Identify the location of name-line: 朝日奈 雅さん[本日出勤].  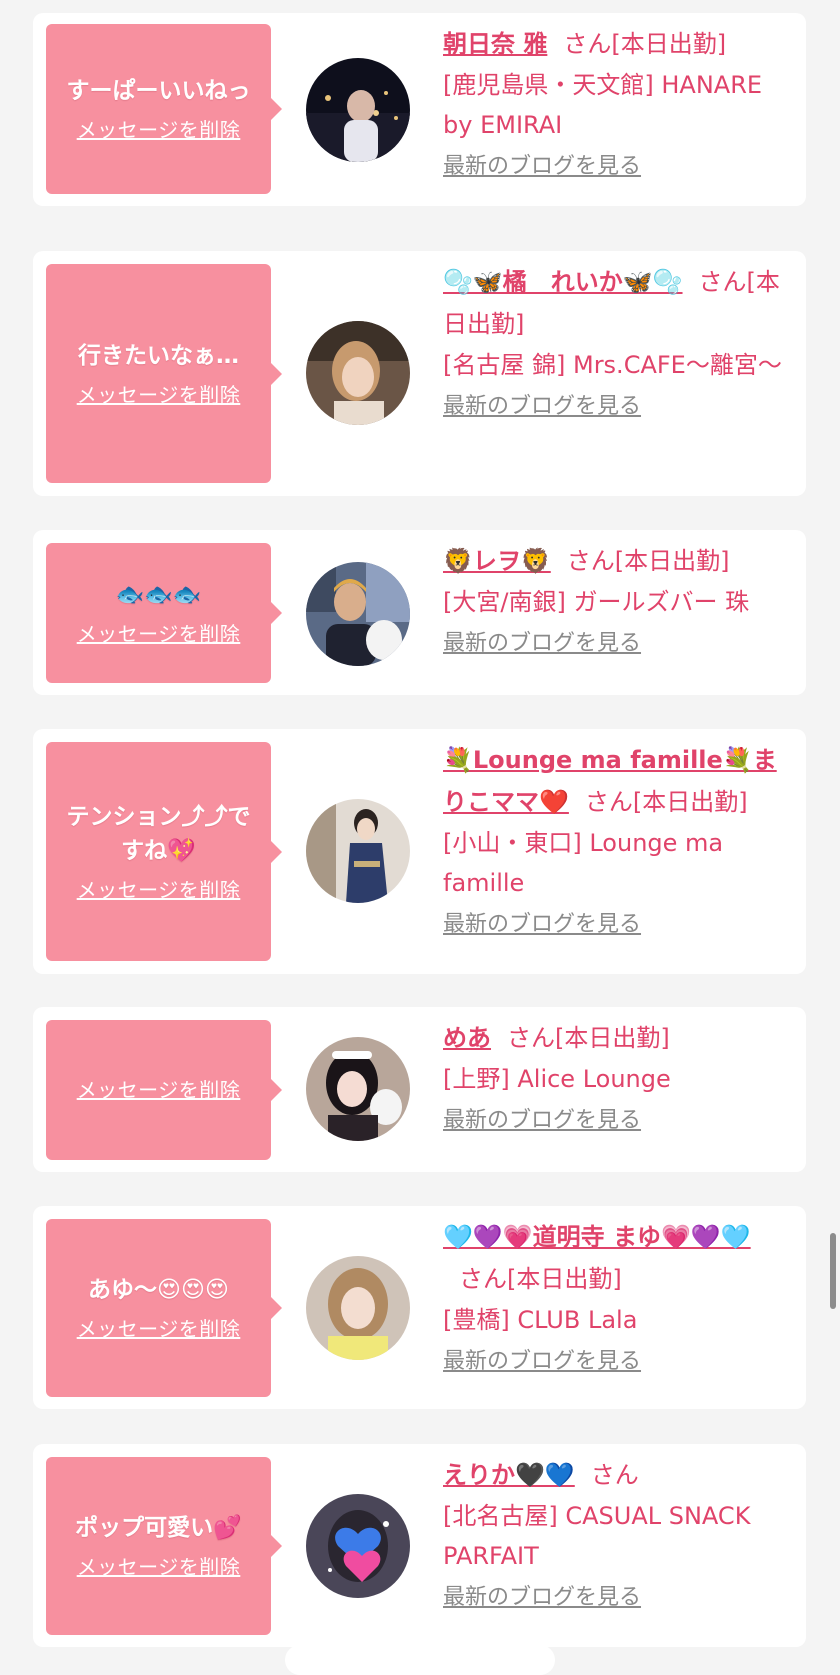
(615, 44).